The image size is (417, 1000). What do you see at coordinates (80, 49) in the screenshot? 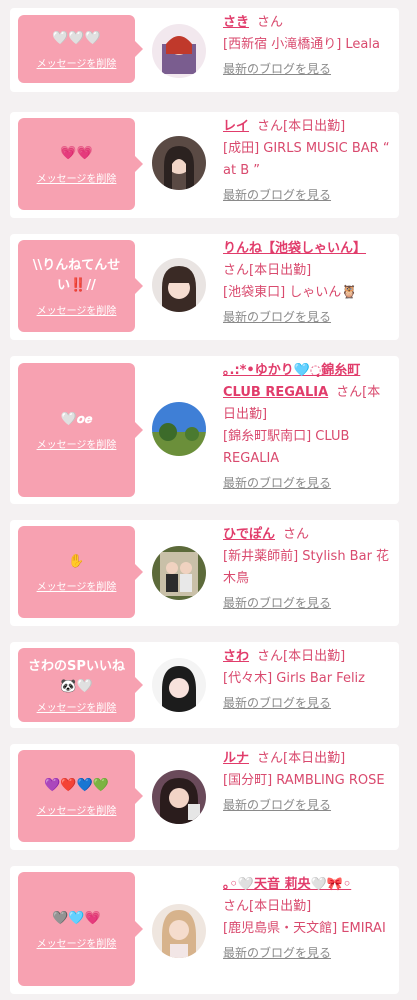
I see `message-bubble: 🤍🤍🤍 メッセージを削除` at bounding box center [80, 49].